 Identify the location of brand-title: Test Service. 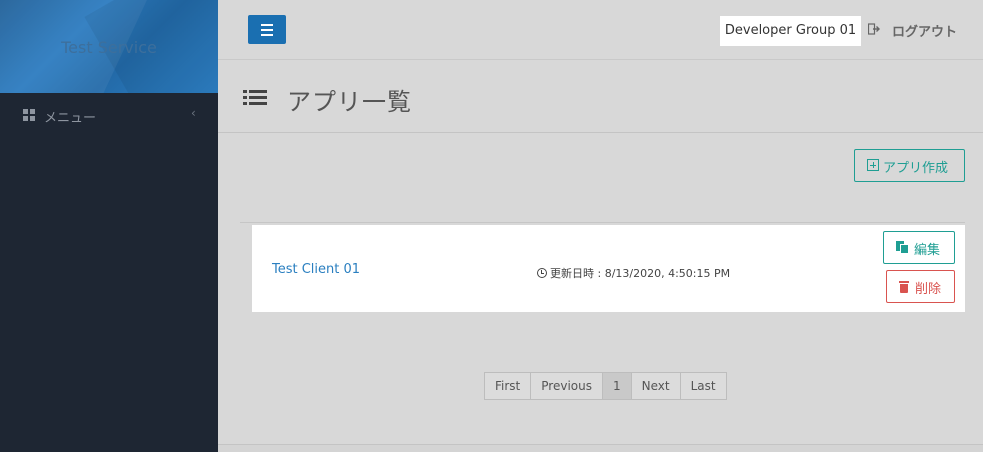
(109, 47).